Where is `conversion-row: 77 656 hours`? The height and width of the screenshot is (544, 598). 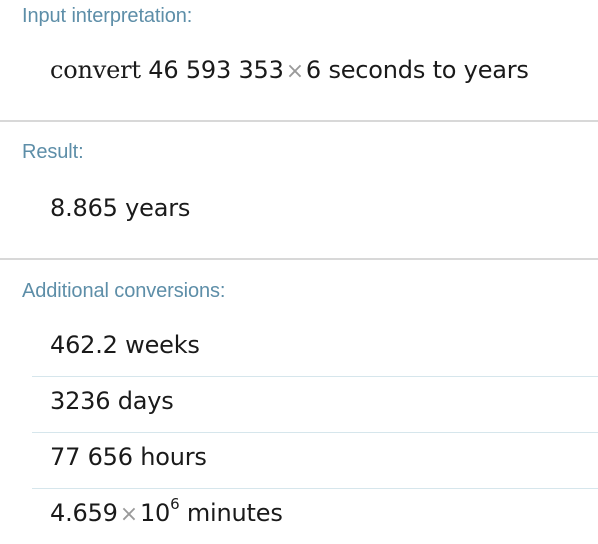 conversion-row: 77 656 hours is located at coordinates (128, 457).